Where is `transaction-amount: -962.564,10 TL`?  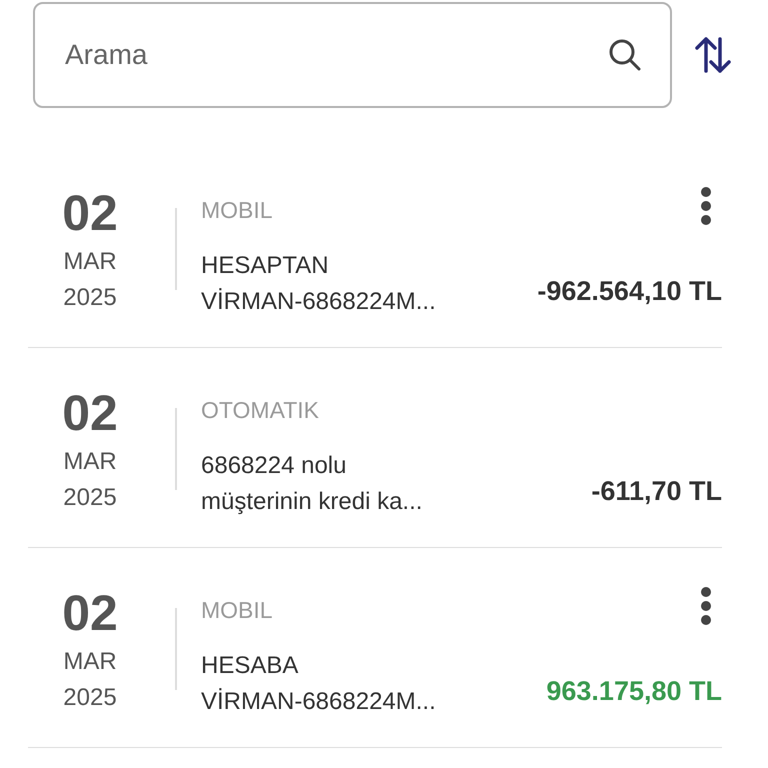
transaction-amount: -962.564,10 TL is located at coordinates (629, 291).